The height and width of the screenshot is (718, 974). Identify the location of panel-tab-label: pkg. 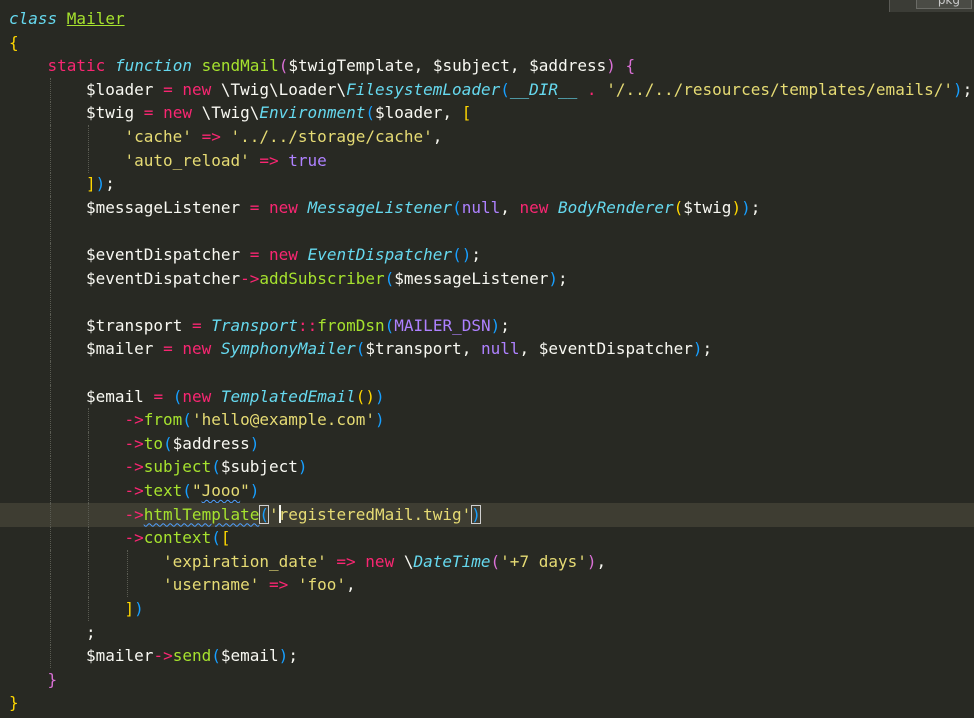
(948, 3).